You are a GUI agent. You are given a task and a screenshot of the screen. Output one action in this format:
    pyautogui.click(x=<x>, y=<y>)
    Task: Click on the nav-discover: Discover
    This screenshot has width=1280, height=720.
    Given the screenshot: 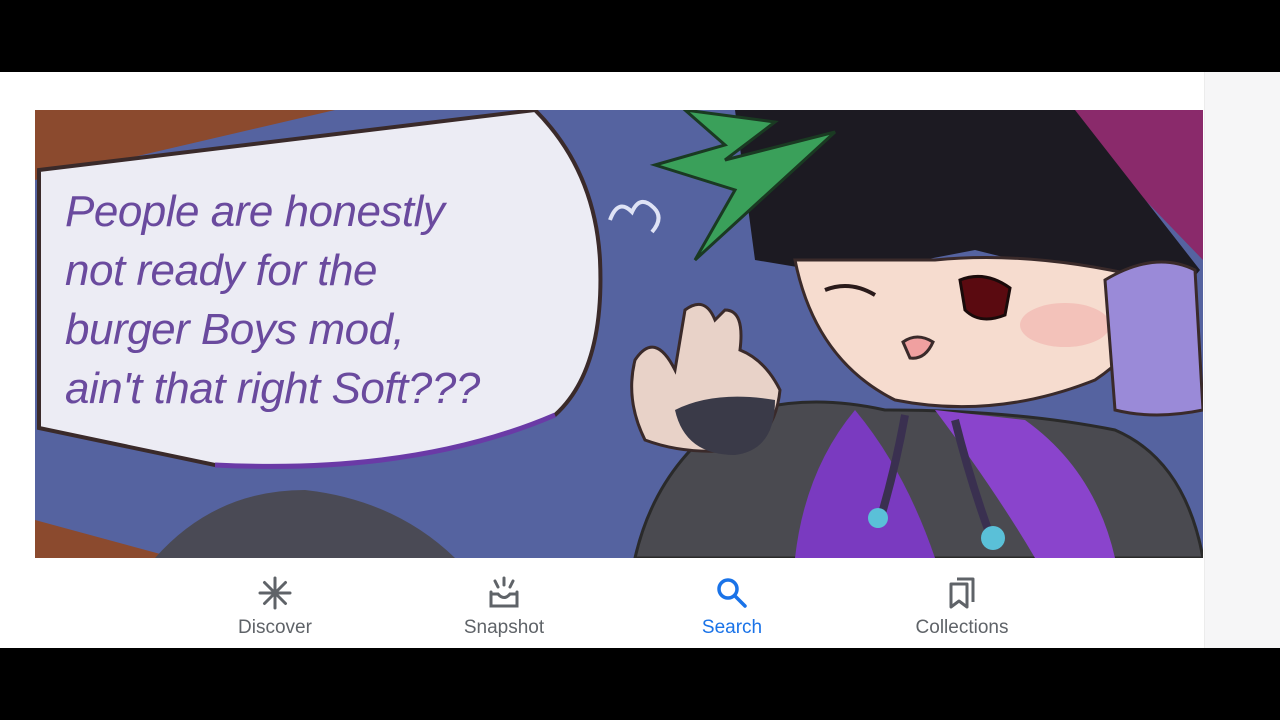 What is the action you would take?
    pyautogui.click(x=275, y=603)
    